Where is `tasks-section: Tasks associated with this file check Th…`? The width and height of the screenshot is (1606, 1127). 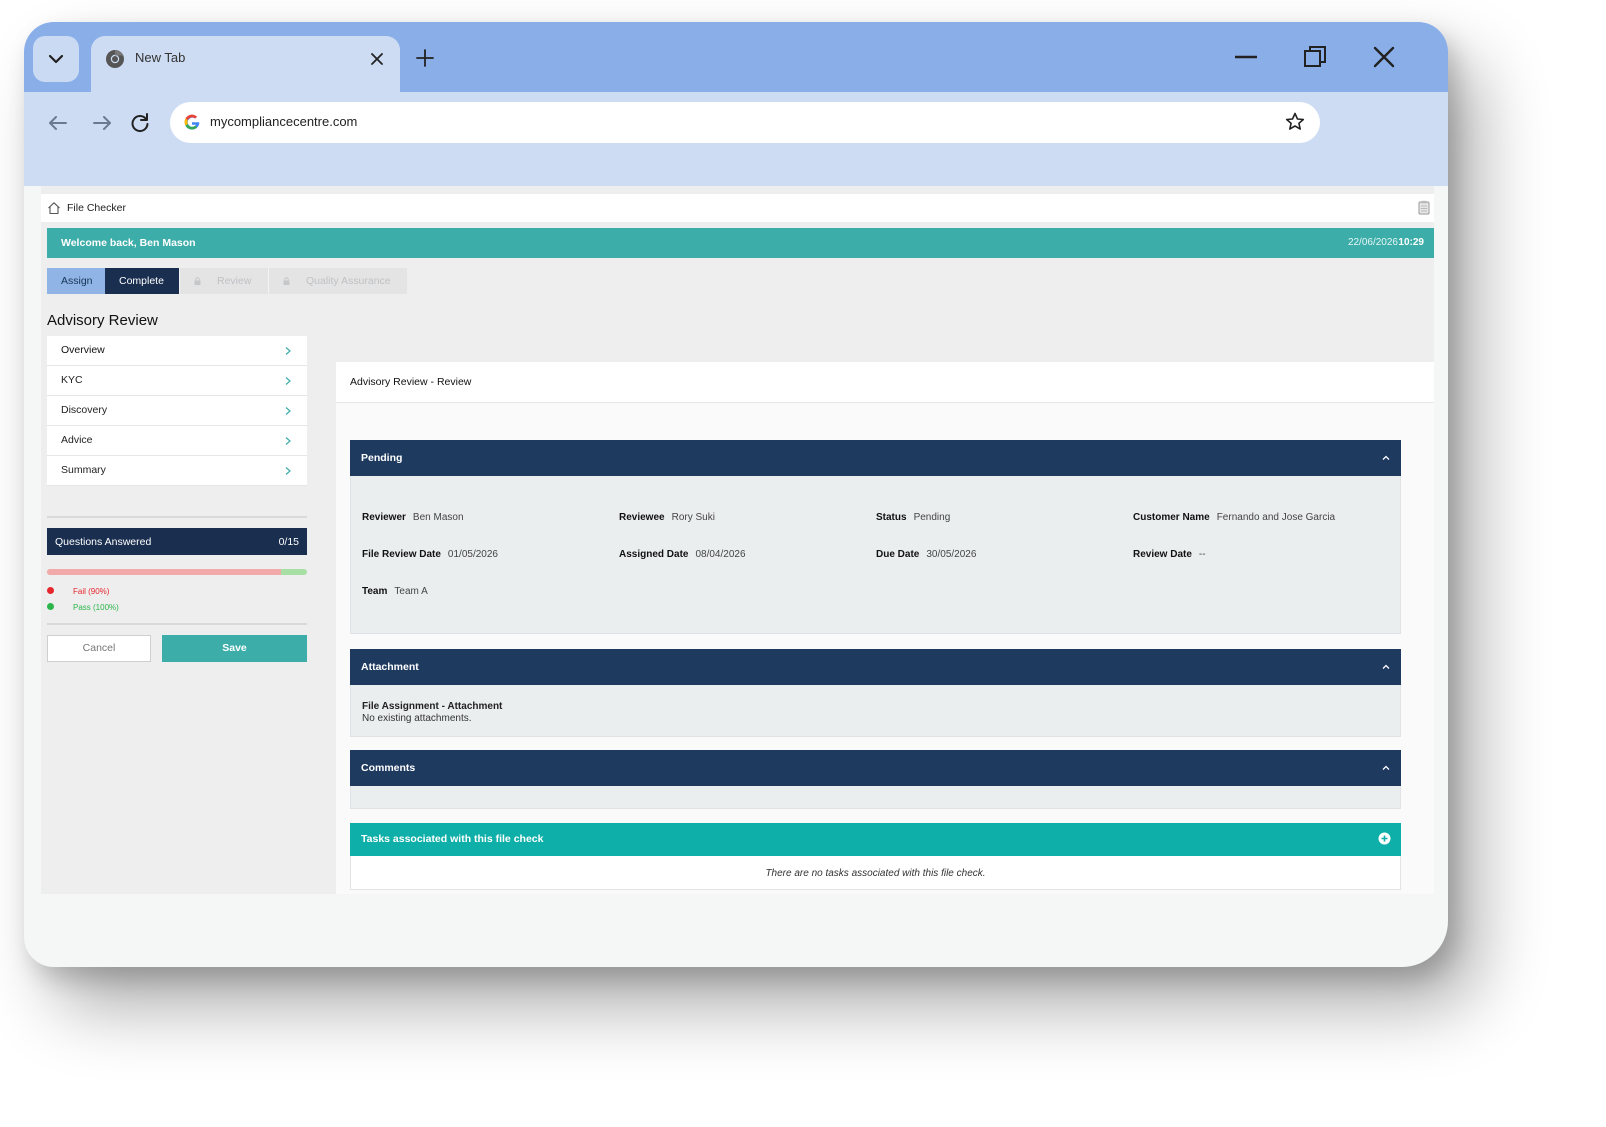 tasks-section: Tasks associated with this file check Th… is located at coordinates (875, 856).